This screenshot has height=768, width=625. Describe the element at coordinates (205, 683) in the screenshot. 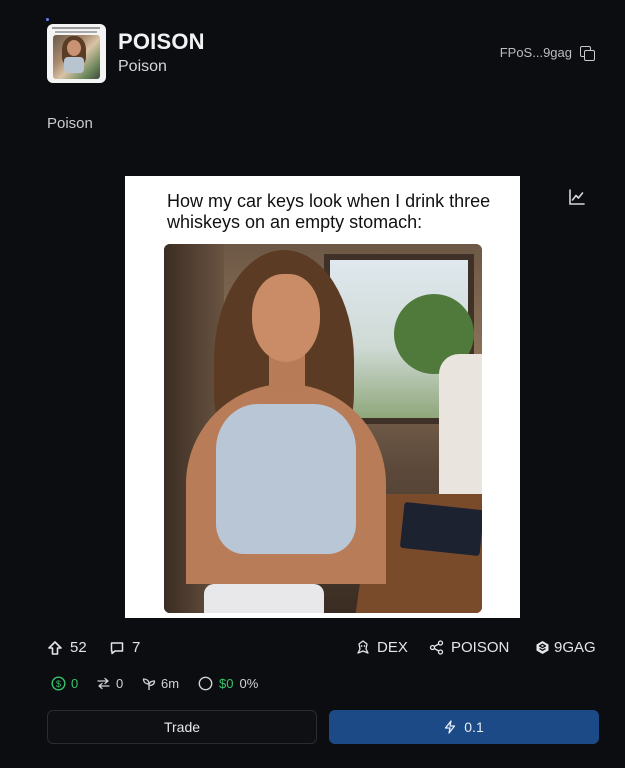

I see `circle-icon` at that location.